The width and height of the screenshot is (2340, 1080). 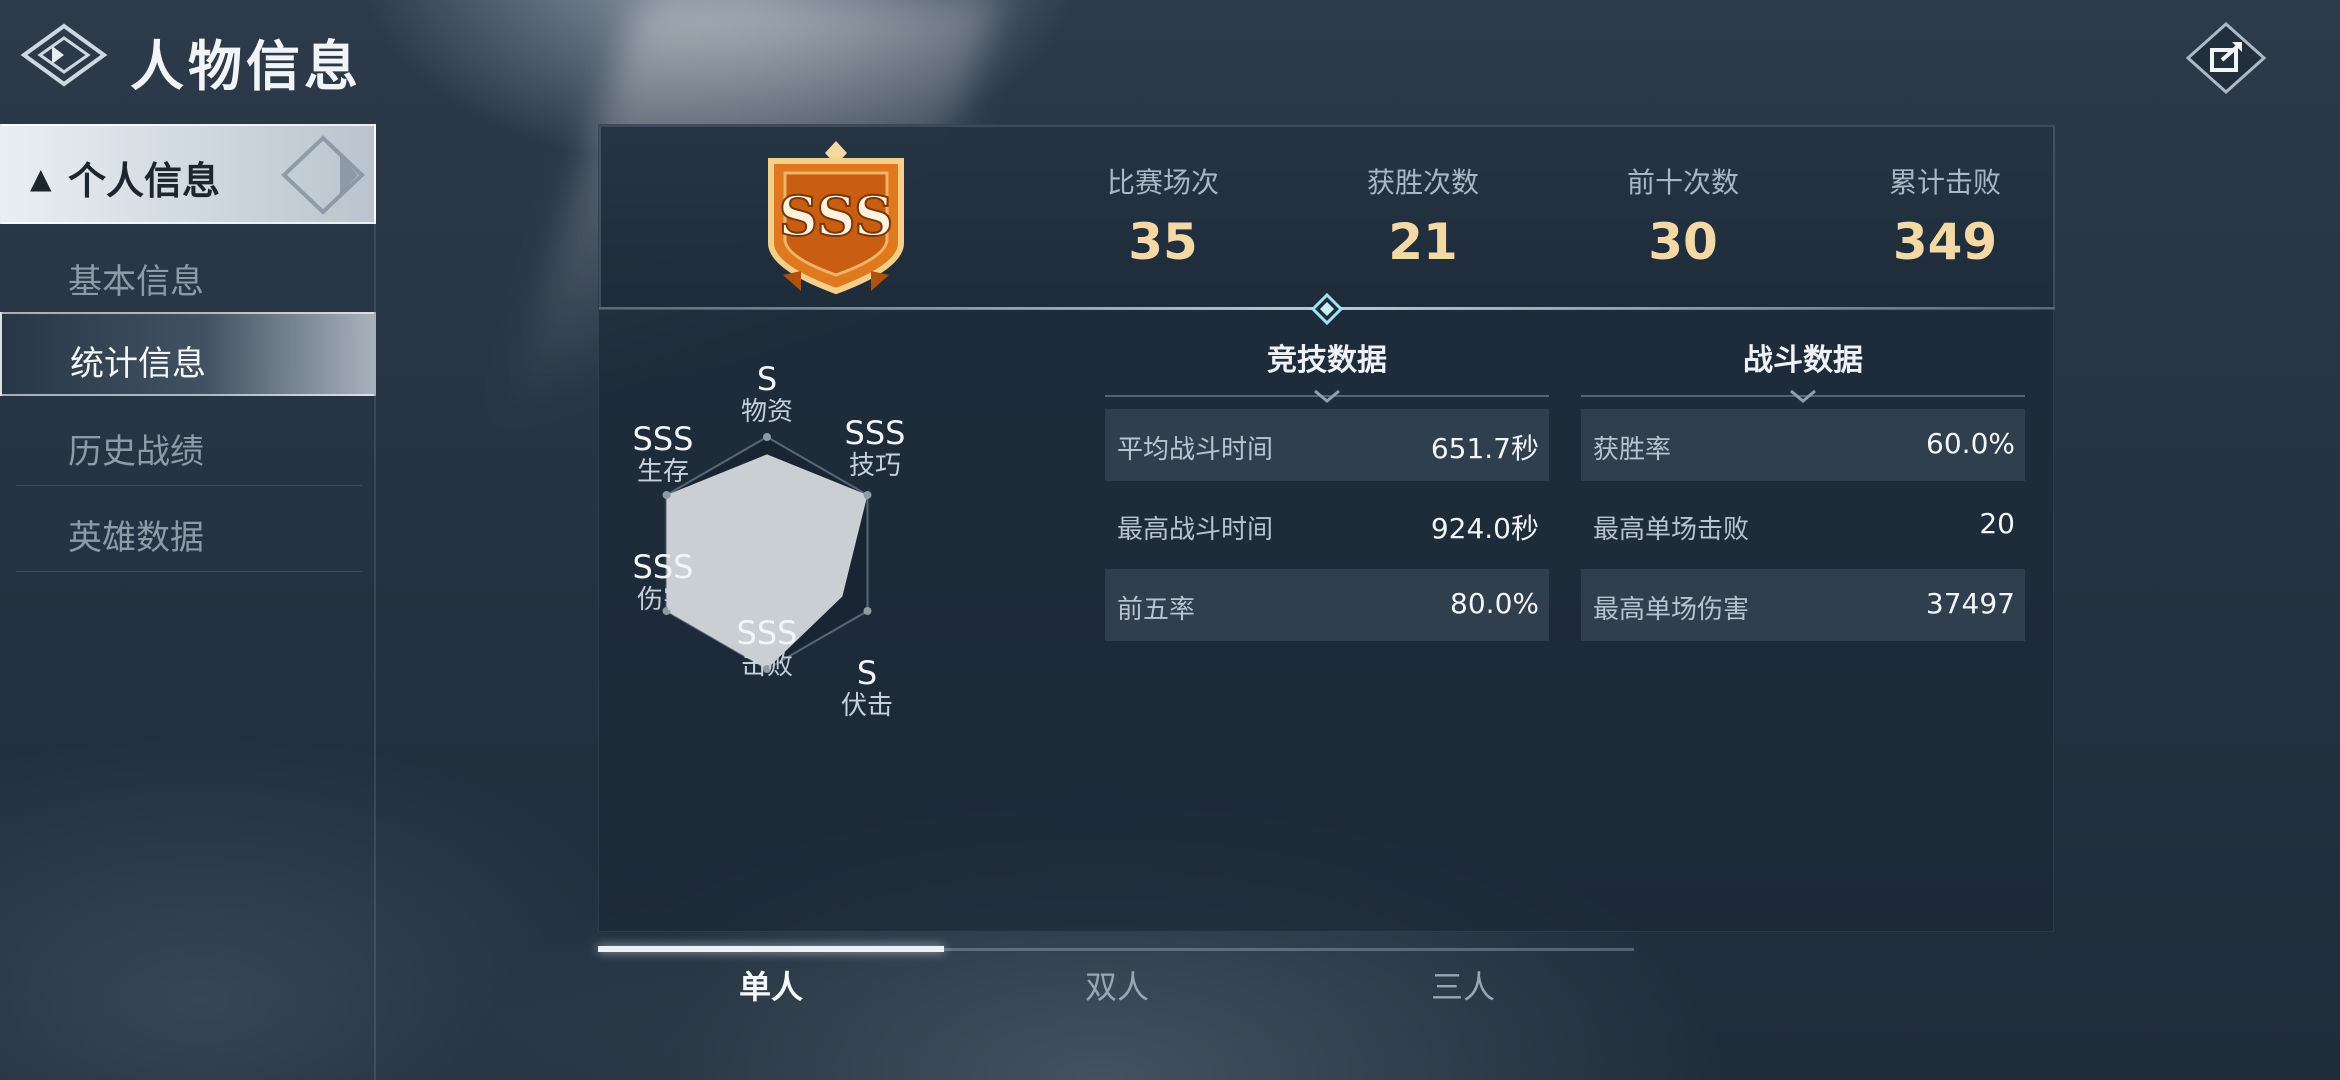 I want to click on sidebar-item-stats-info: 统计信息, so click(x=188, y=354).